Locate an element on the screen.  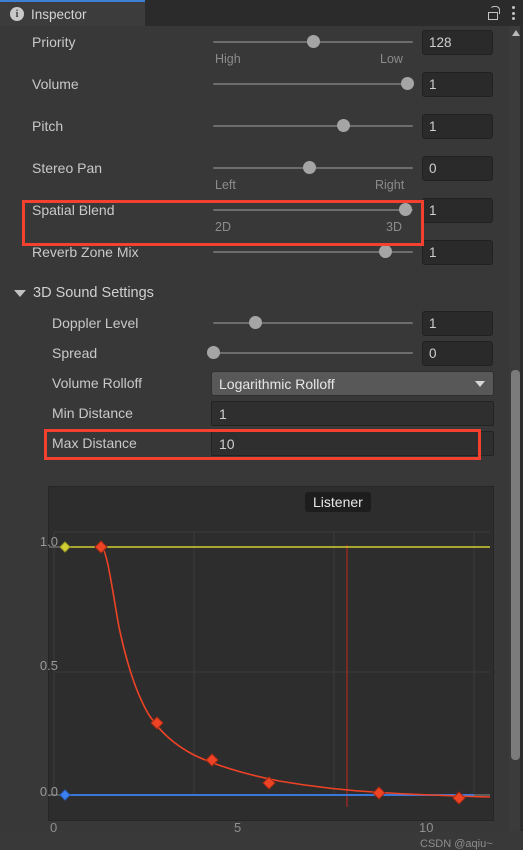
tab-inspector: i Inspector is located at coordinates (72, 13).